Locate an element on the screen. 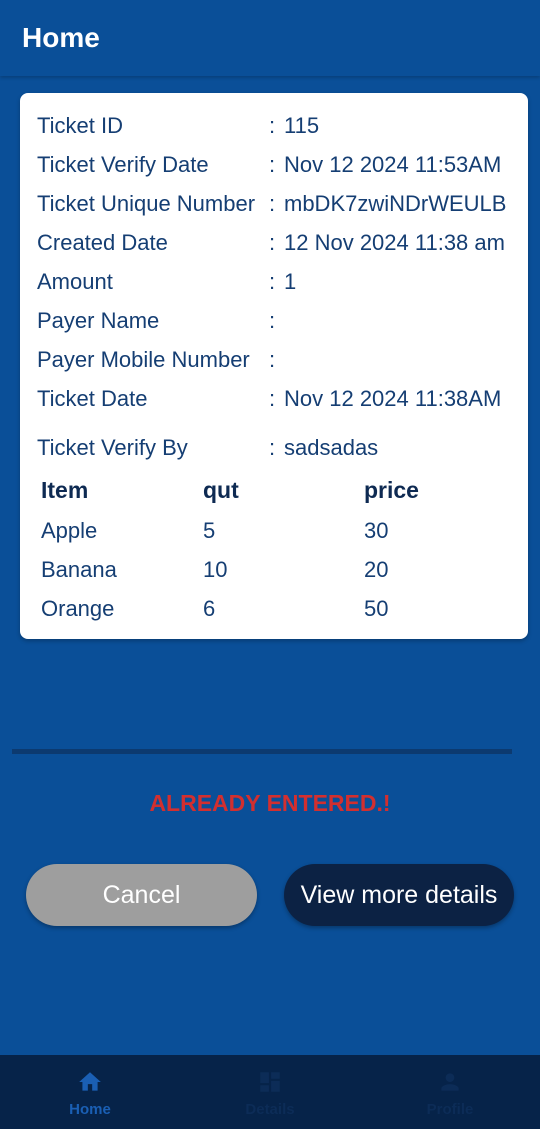 The height and width of the screenshot is (1129, 540). field-label: Ticket Unique Number is located at coordinates (146, 203).